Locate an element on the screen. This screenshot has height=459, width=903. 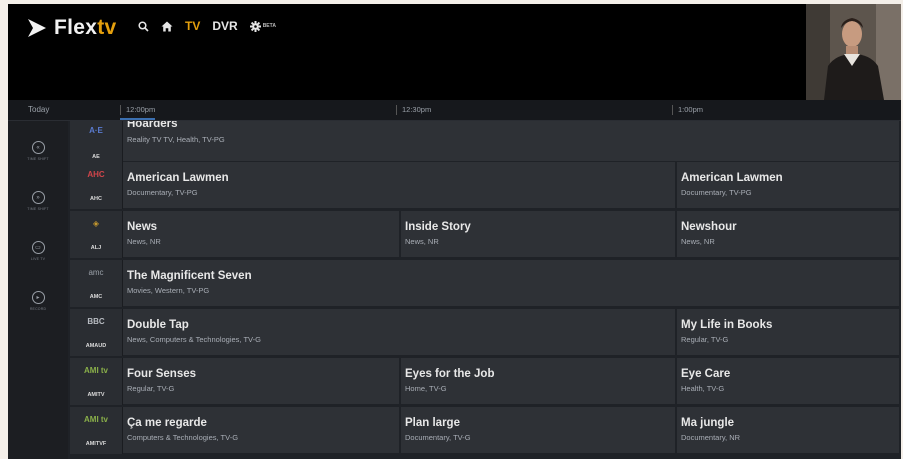
program-cell: News News, NR is located at coordinates (262, 234).